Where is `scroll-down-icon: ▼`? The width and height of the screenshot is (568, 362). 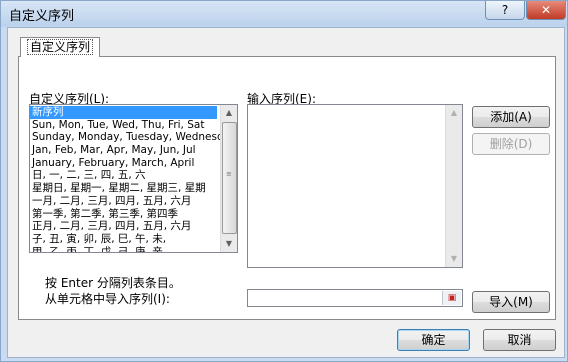 scroll-down-icon: ▼ is located at coordinates (229, 244).